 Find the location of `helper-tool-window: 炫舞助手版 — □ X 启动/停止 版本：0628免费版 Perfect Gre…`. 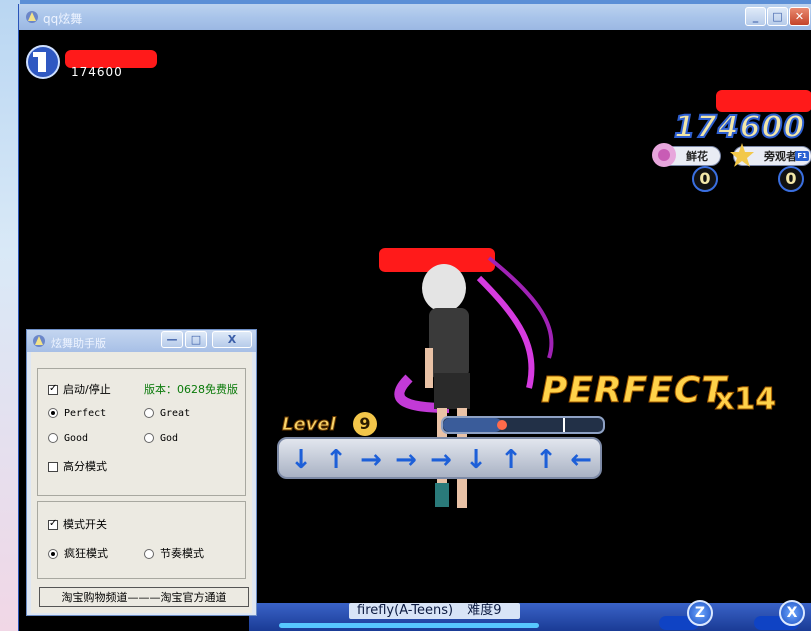

helper-tool-window: 炫舞助手版 — □ X 启动/停止 版本：0628免费版 Perfect Gre… is located at coordinates (141, 472).